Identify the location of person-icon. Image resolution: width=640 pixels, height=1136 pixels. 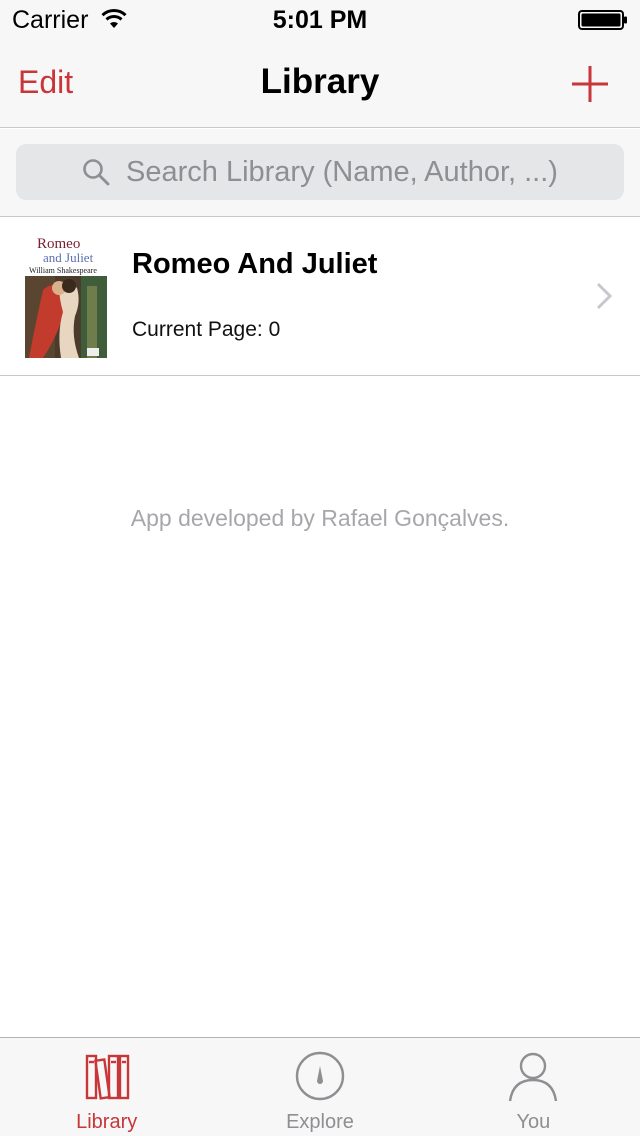
(533, 1077).